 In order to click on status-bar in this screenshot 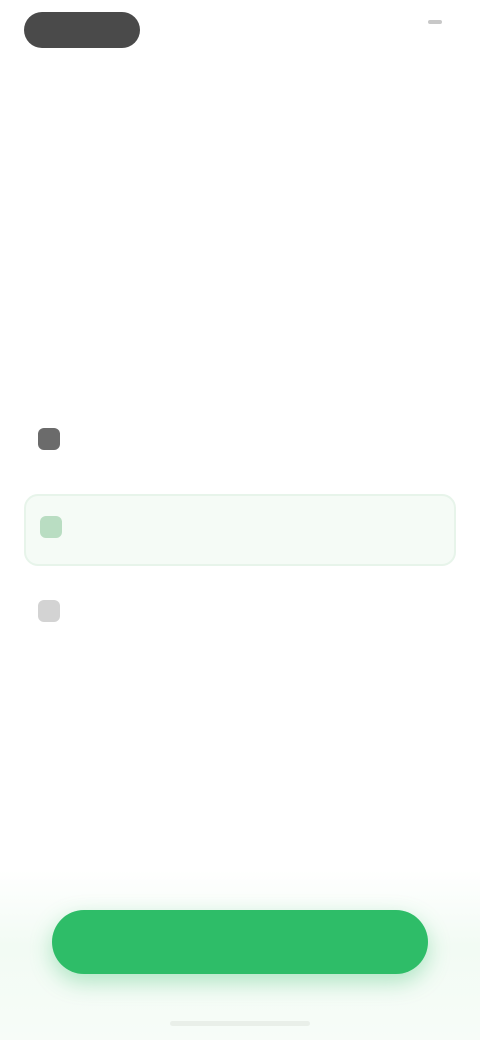, I will do `click(240, 32)`.